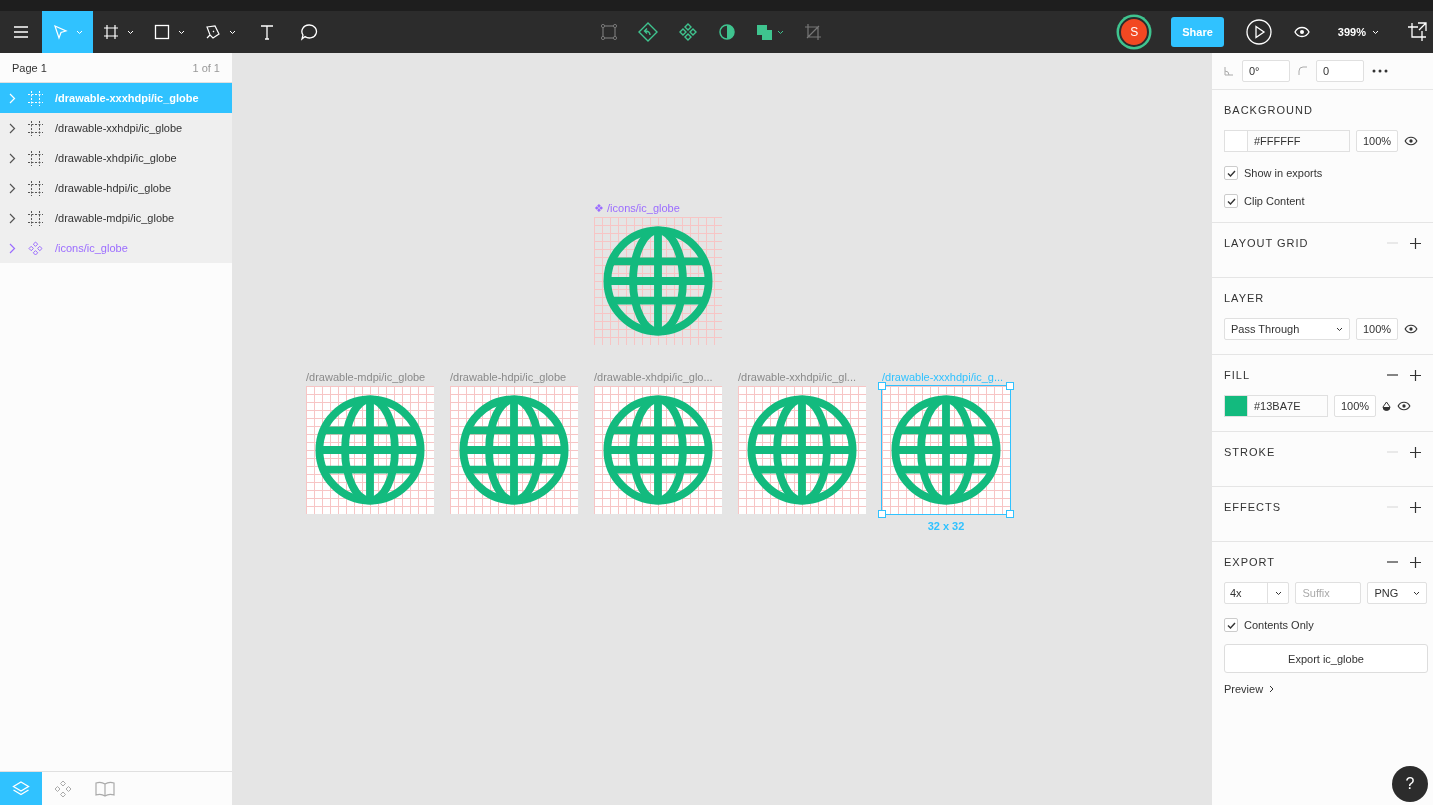  Describe the element at coordinates (1229, 71) in the screenshot. I see `angle-icon` at that location.